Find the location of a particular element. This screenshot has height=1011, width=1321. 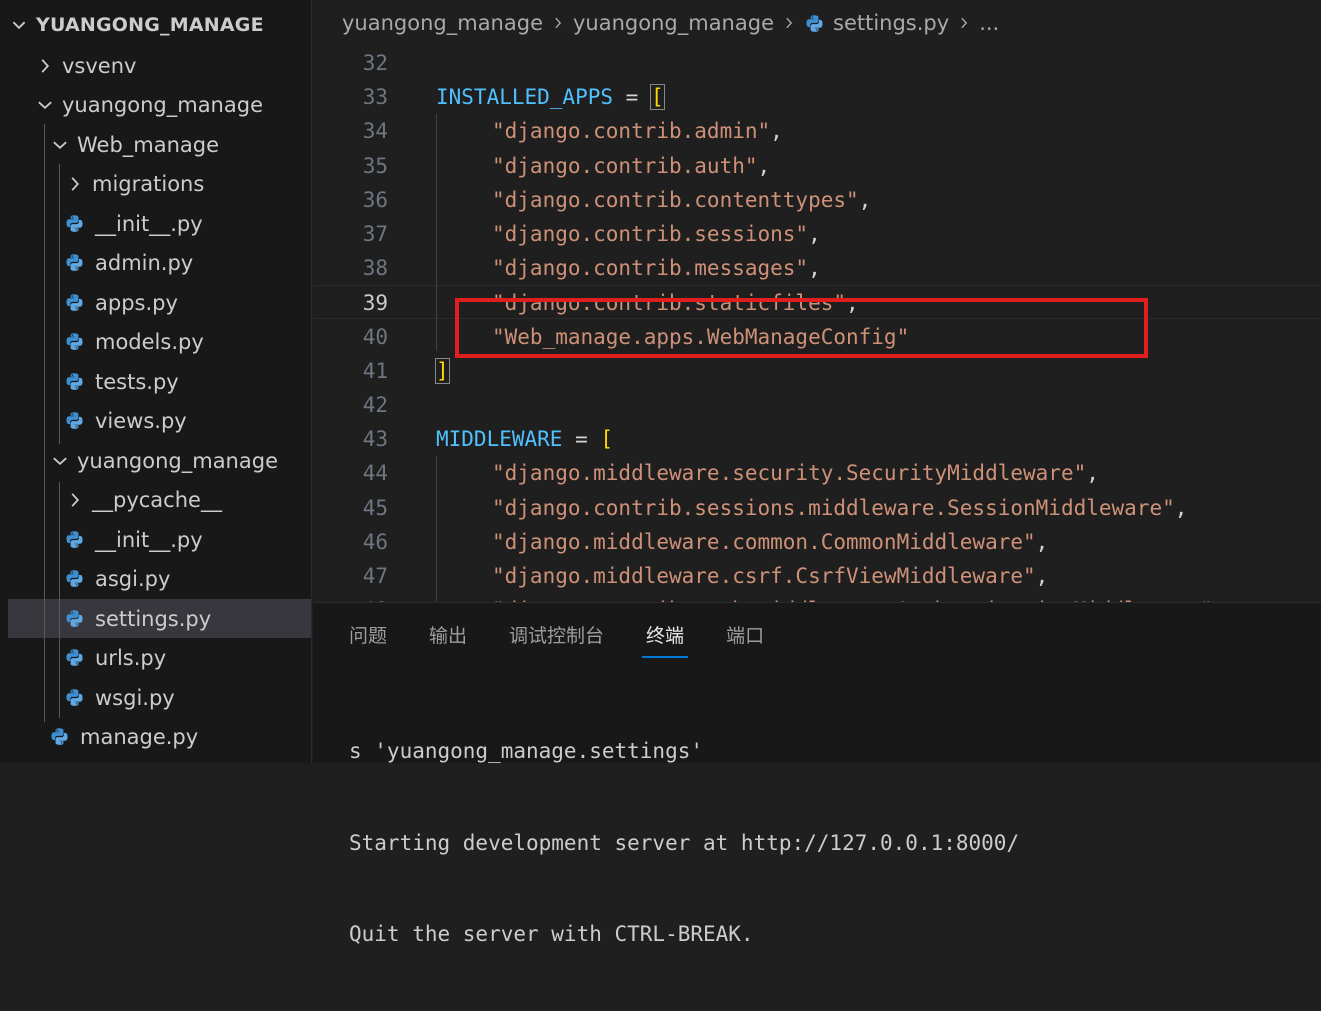

tree-file: tests.py is located at coordinates (159, 381).